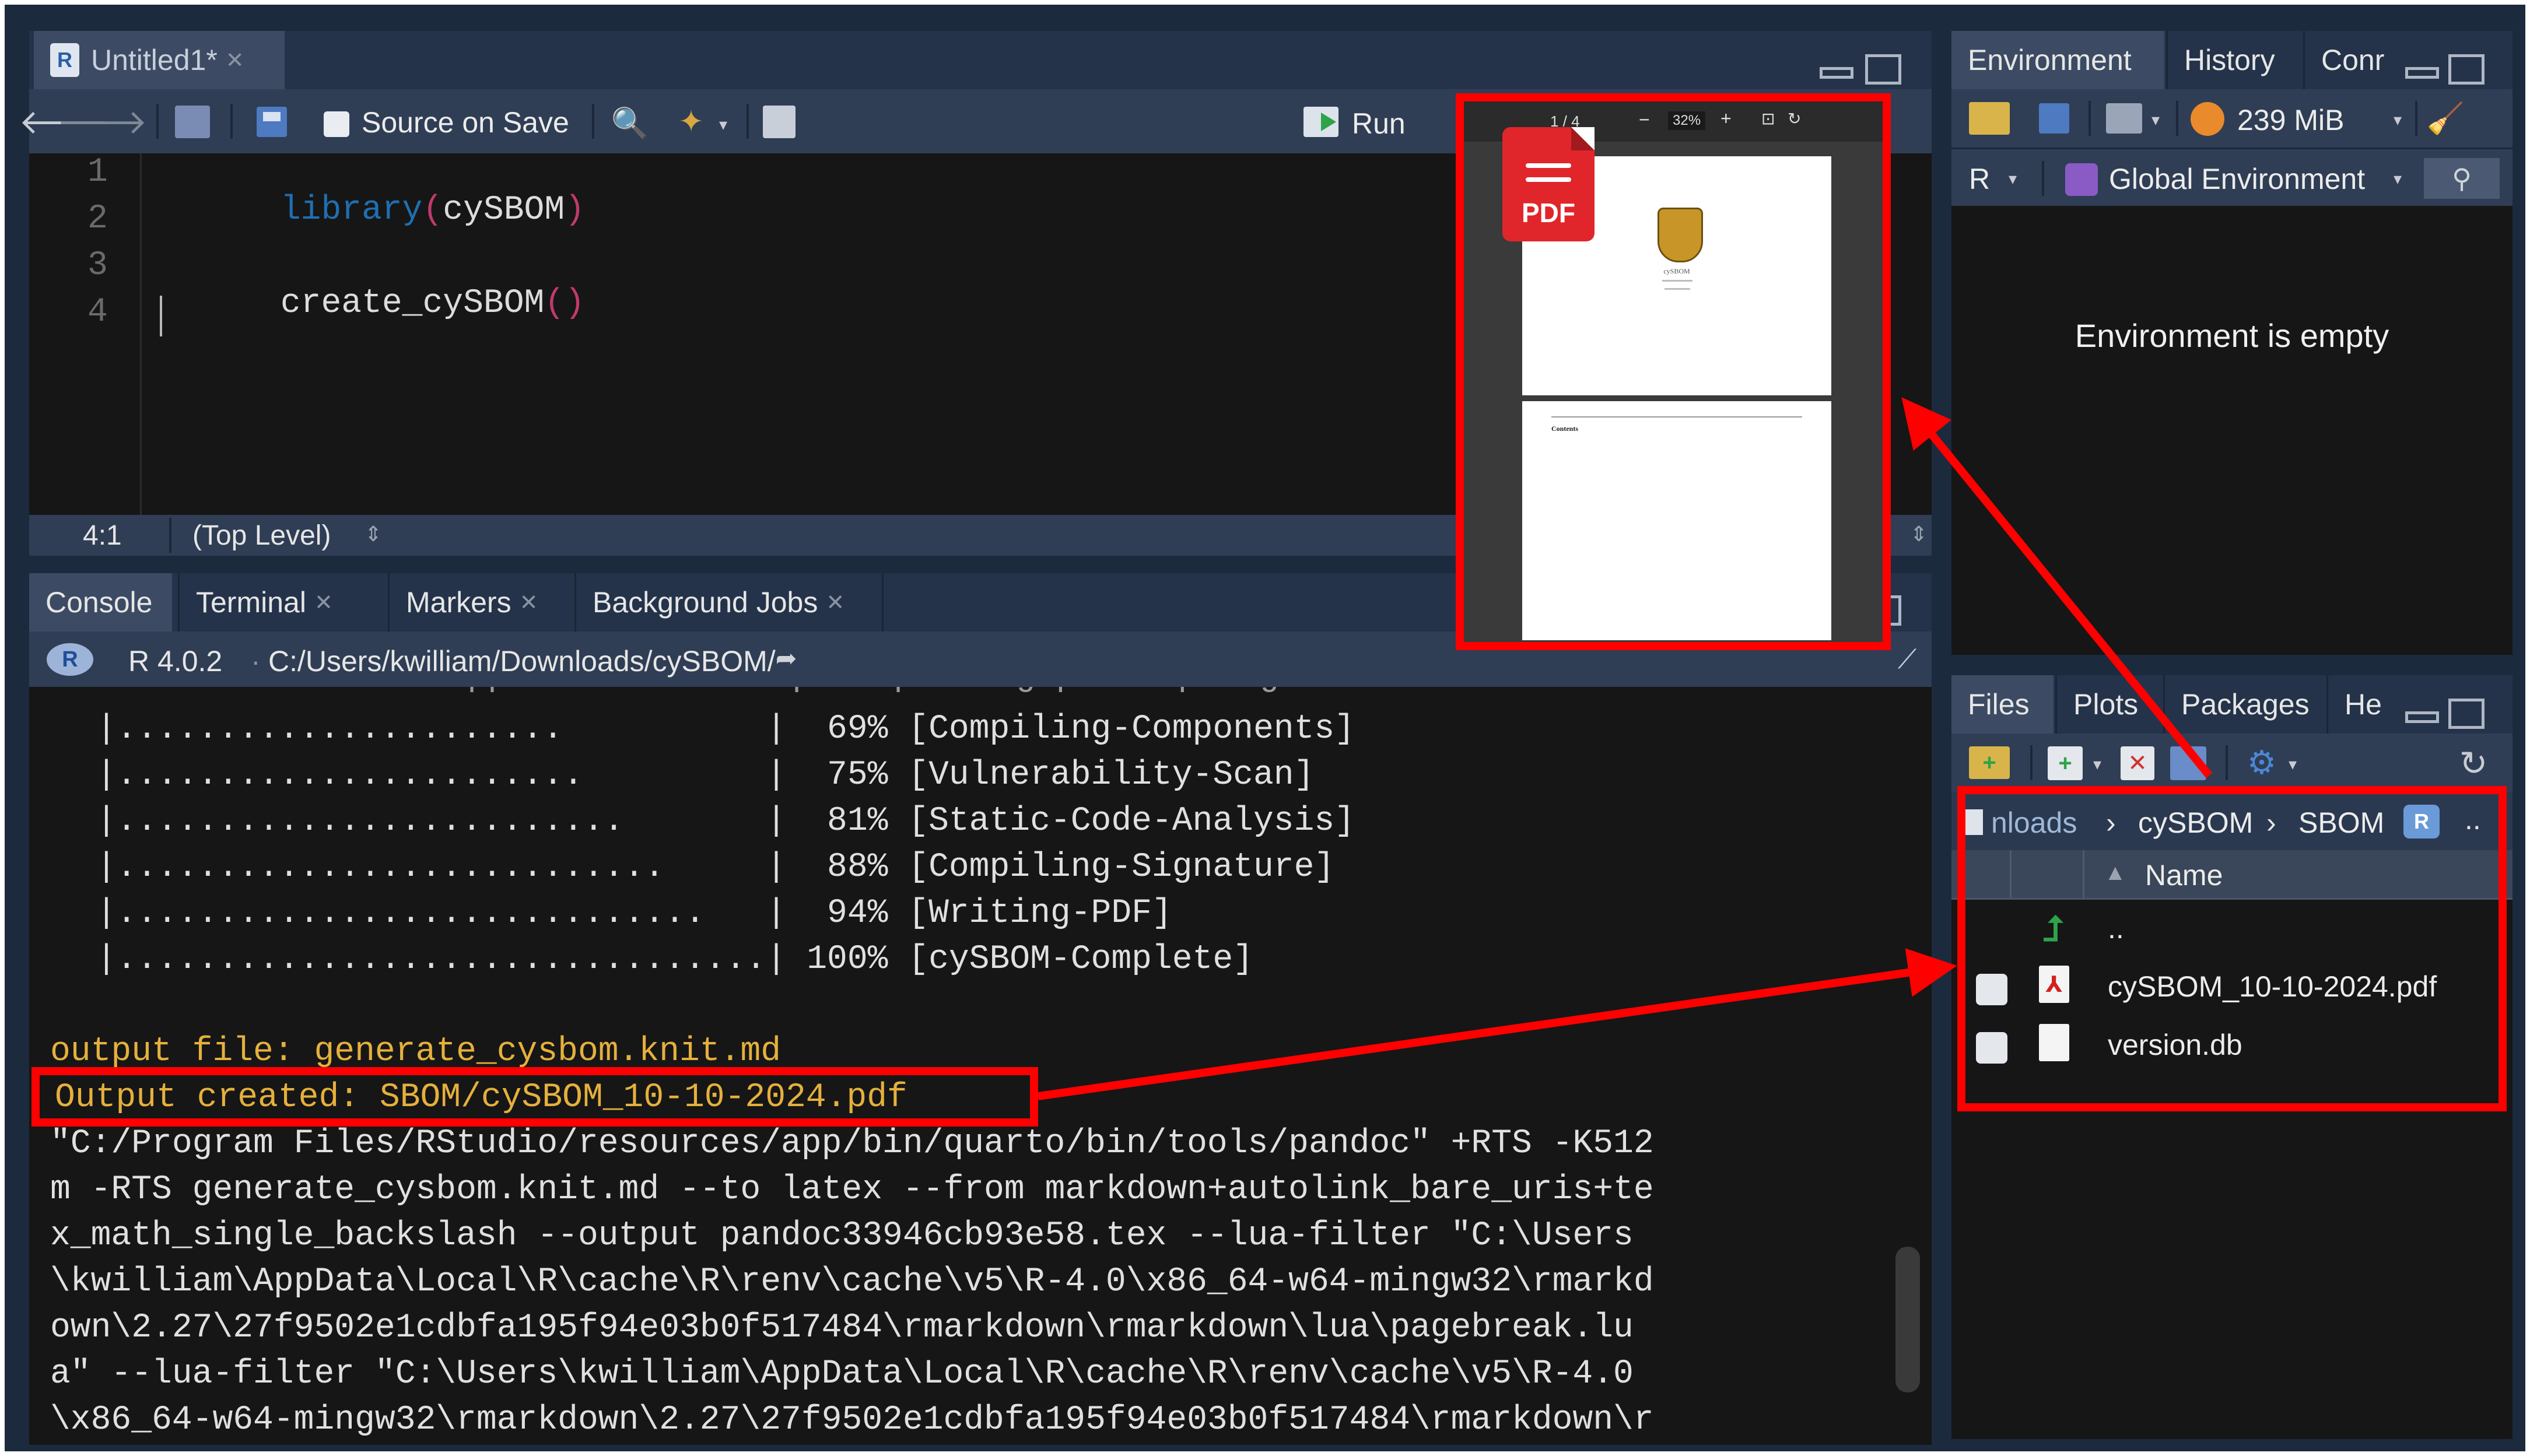 Image resolution: width=2530 pixels, height=1456 pixels. I want to click on arrow-to-pdf-file, so click(1497, 1024).